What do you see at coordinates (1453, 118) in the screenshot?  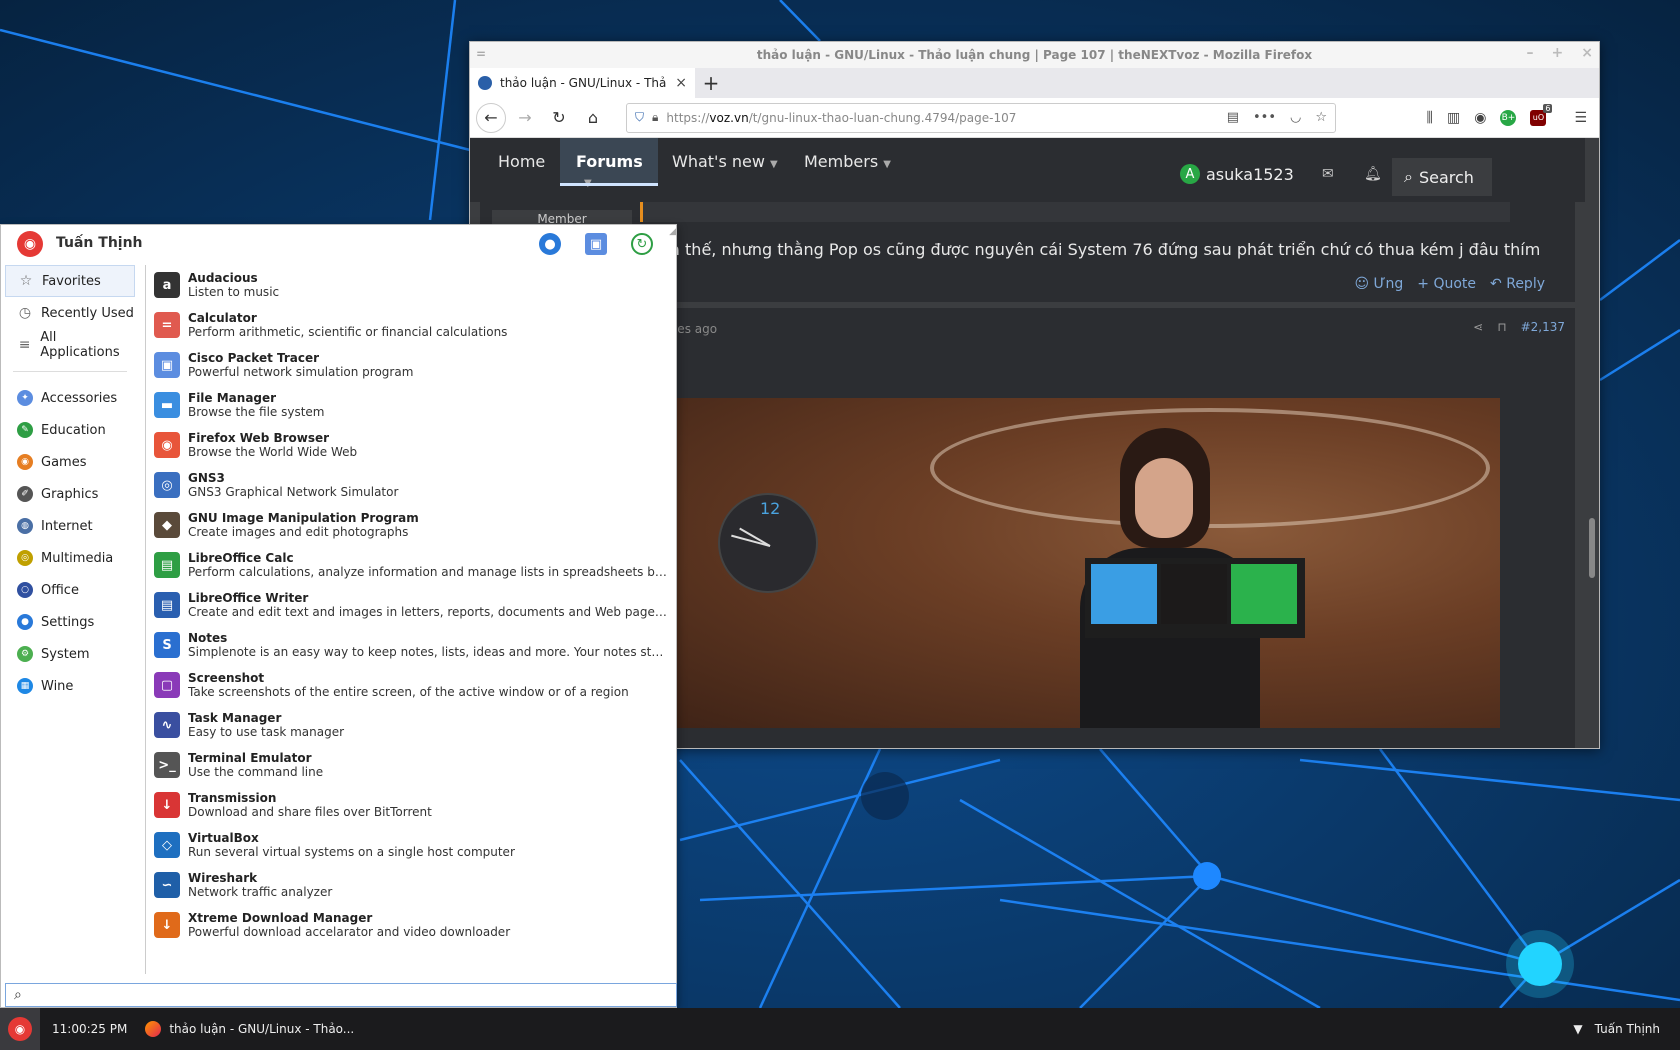 I see `sidebar-icon: ▥` at bounding box center [1453, 118].